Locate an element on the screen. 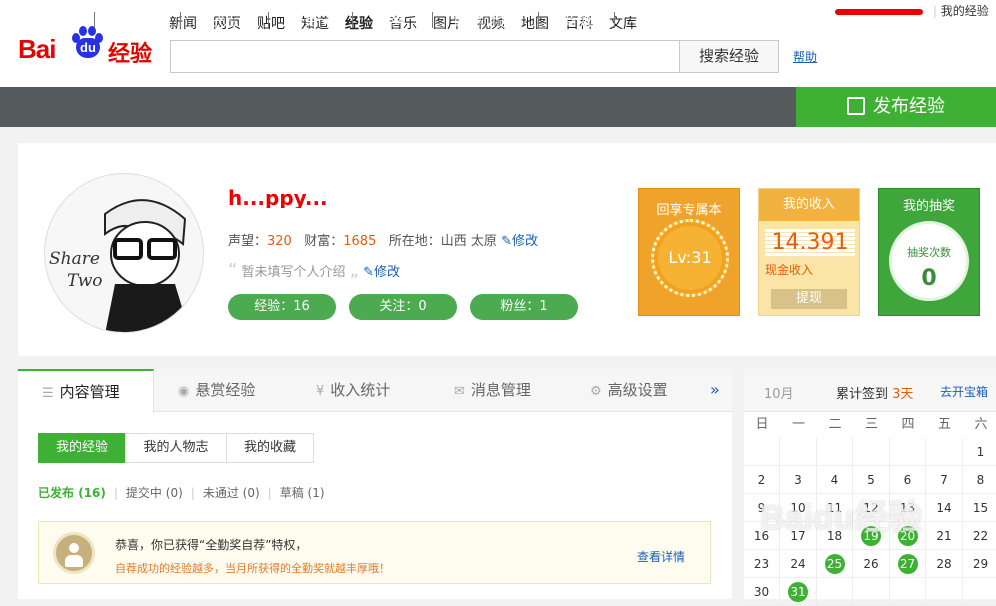  calendar-month: 10月 is located at coordinates (779, 392).